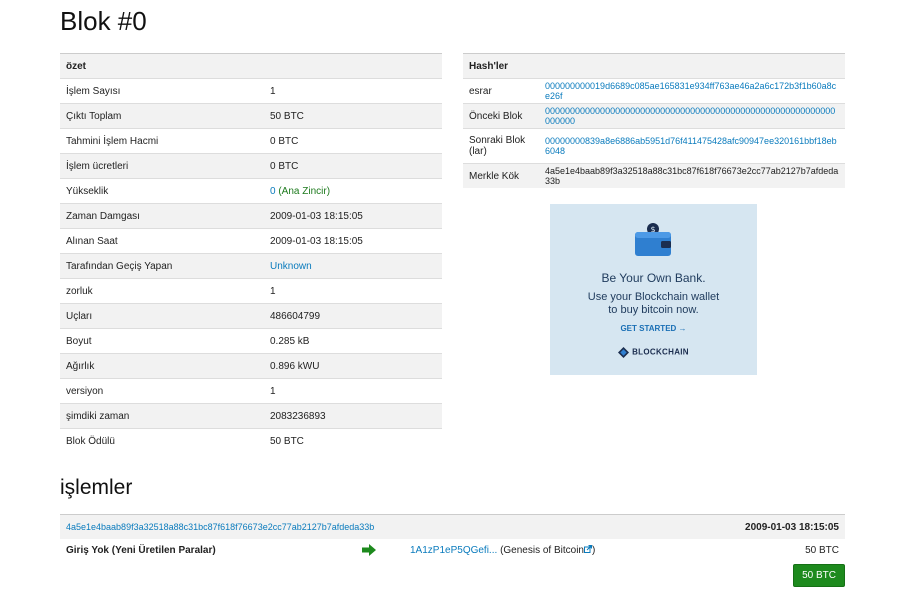 This screenshot has height=603, width=900. I want to click on ad-body-line: Use your Blockchain wallet, so click(653, 297).